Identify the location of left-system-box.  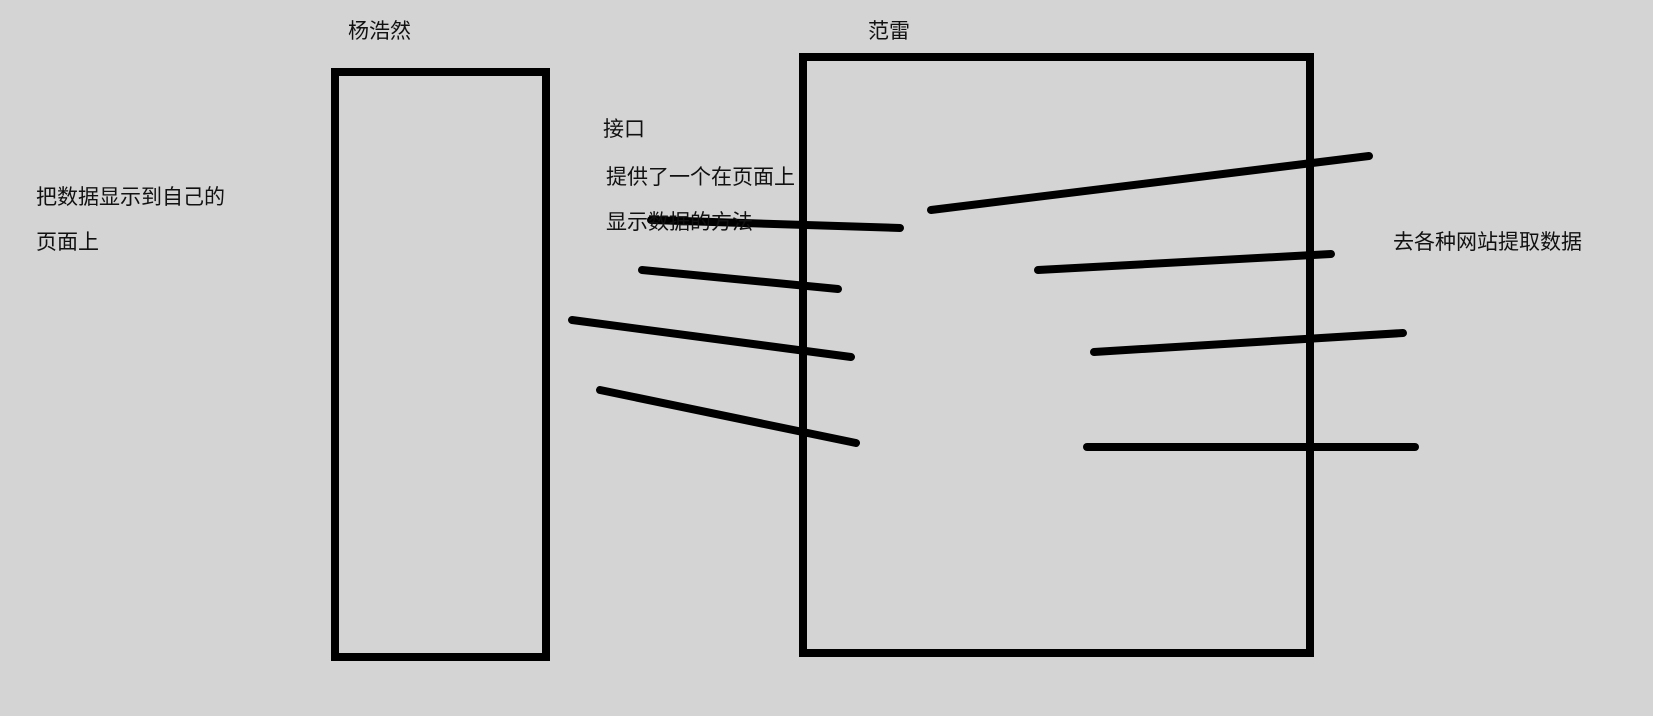
(440, 364).